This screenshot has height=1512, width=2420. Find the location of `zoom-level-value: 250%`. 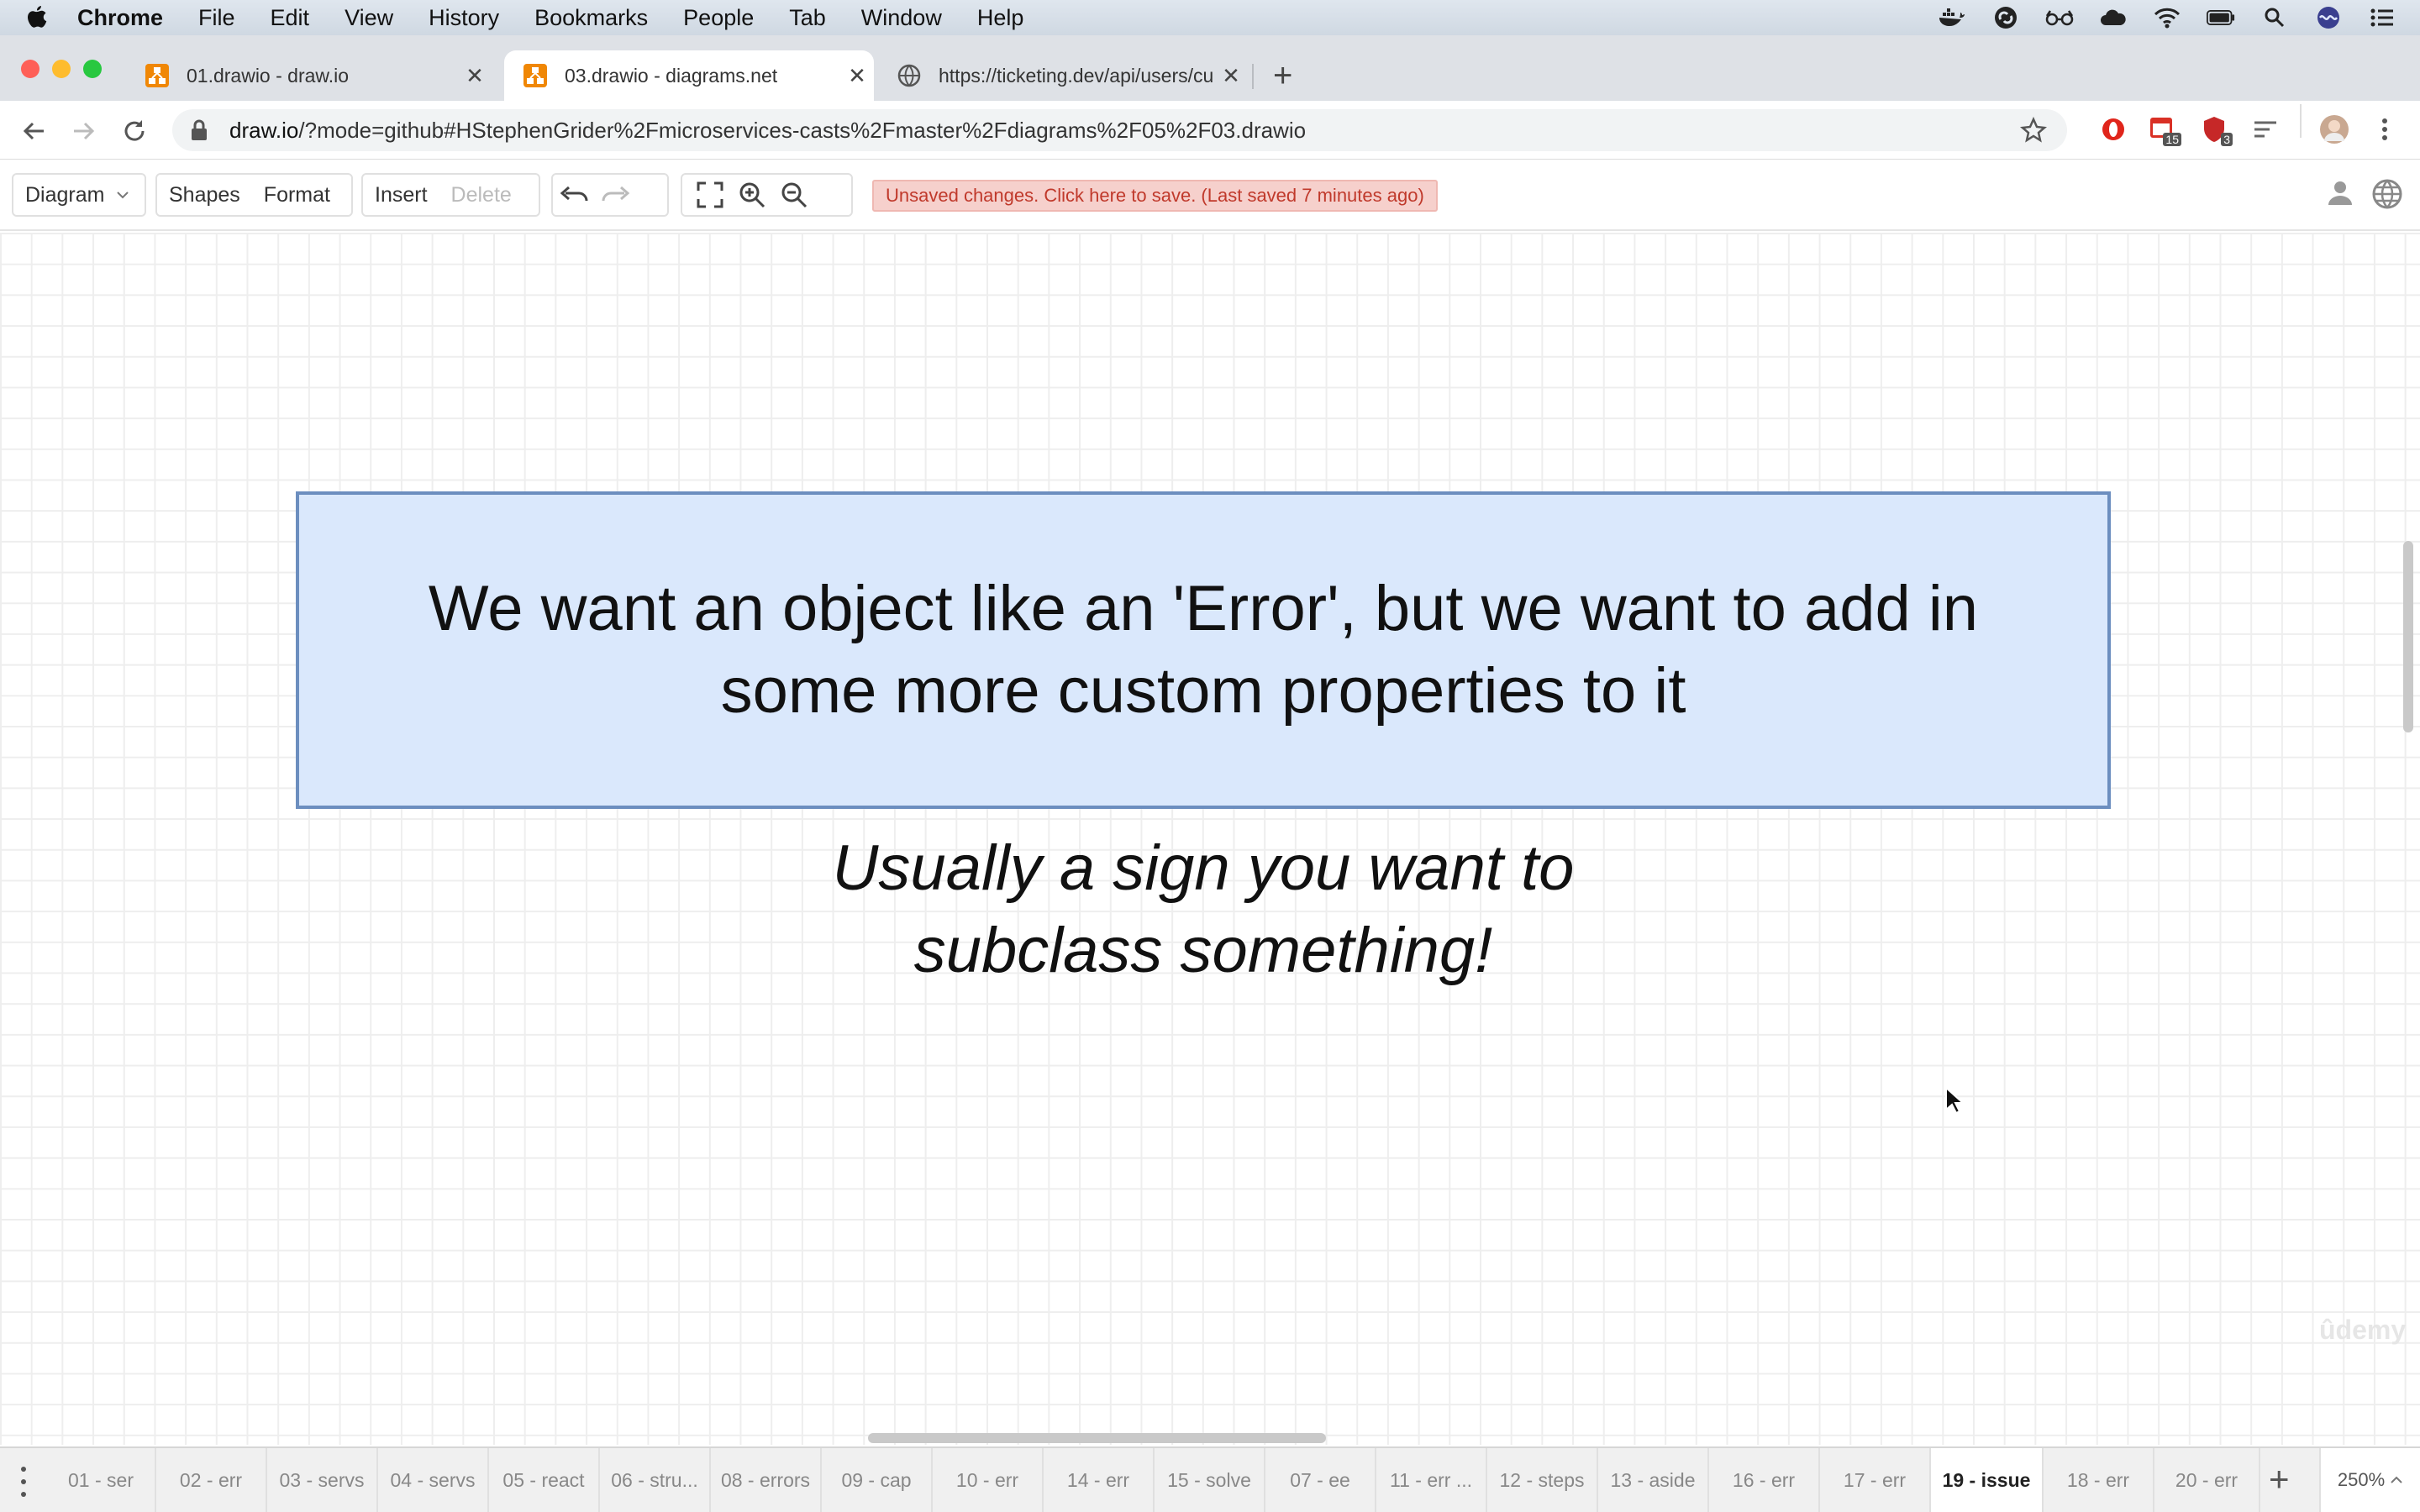

zoom-level-value: 250% is located at coordinates (2361, 1479).